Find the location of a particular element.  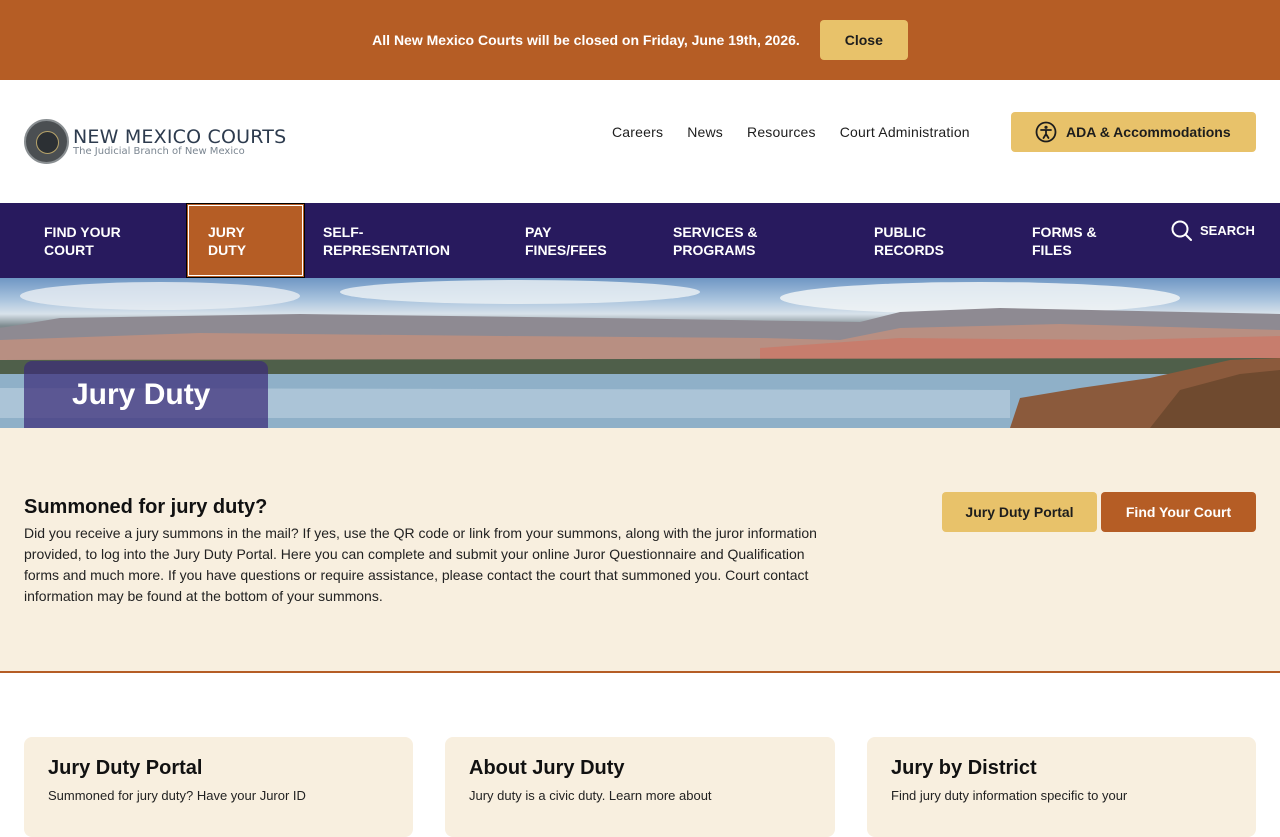

nav-label-line2: PROGRAMS is located at coordinates (714, 249).